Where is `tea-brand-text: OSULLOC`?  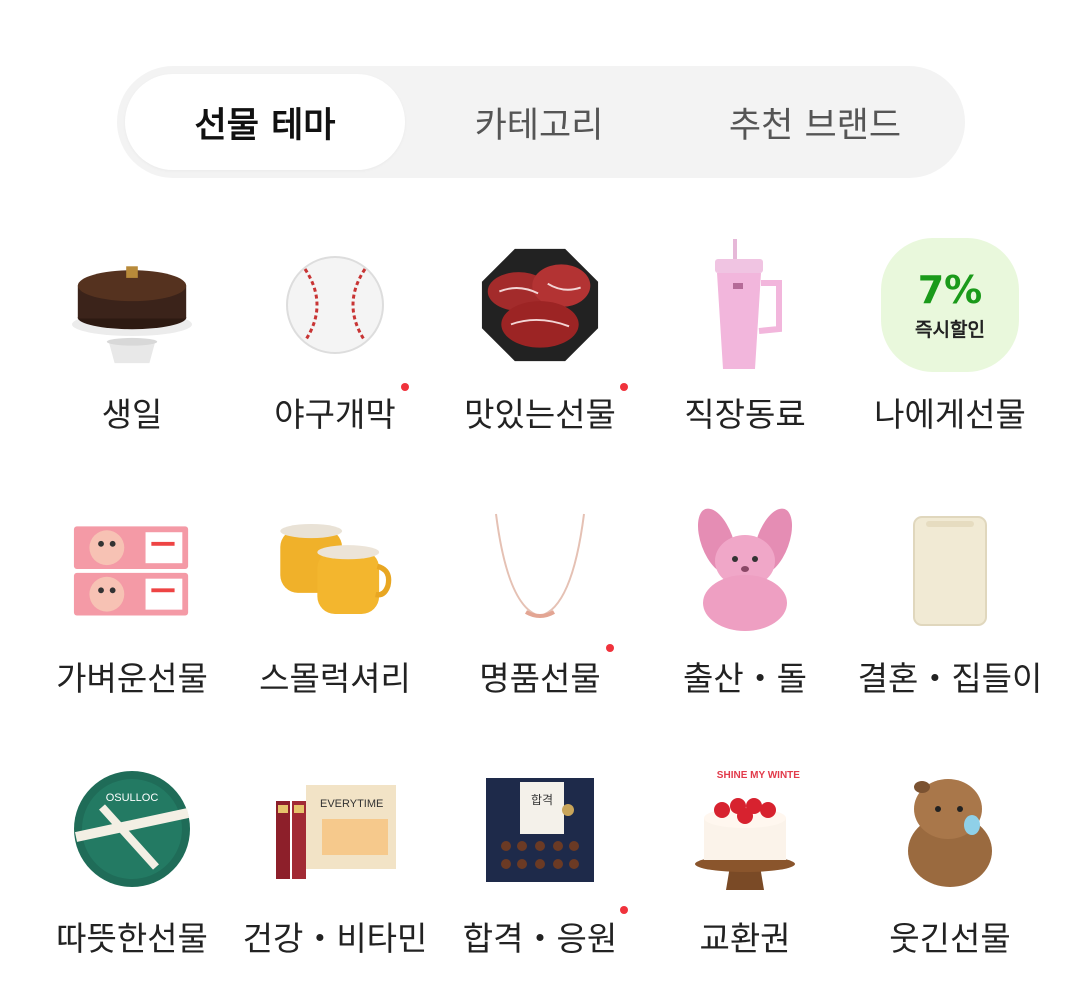 tea-brand-text: OSULLOC is located at coordinates (132, 798).